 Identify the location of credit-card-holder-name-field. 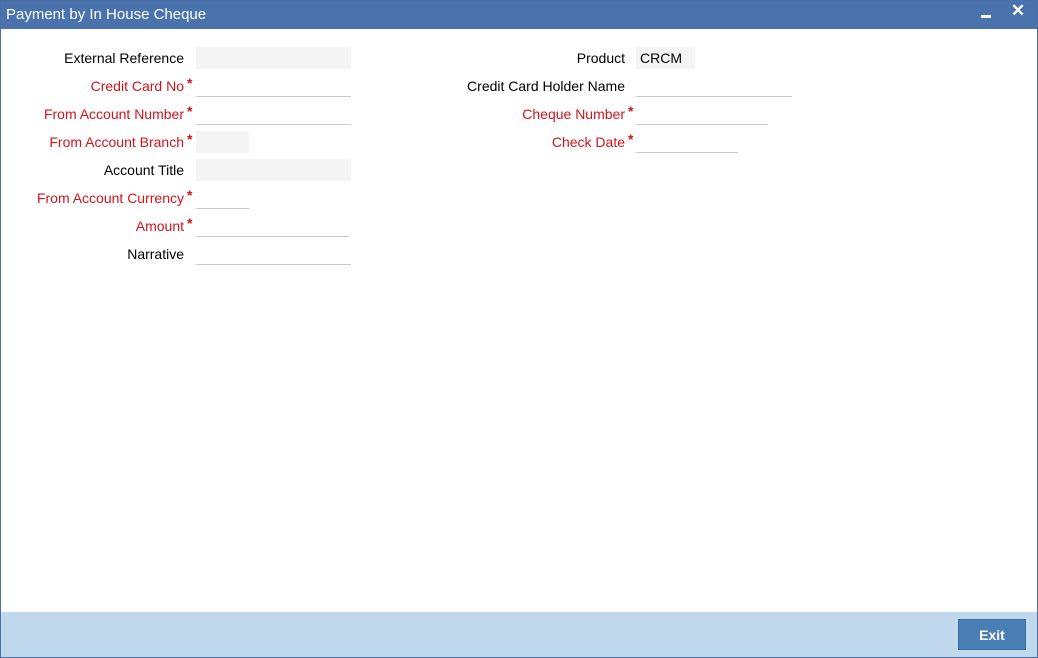
(714, 86).